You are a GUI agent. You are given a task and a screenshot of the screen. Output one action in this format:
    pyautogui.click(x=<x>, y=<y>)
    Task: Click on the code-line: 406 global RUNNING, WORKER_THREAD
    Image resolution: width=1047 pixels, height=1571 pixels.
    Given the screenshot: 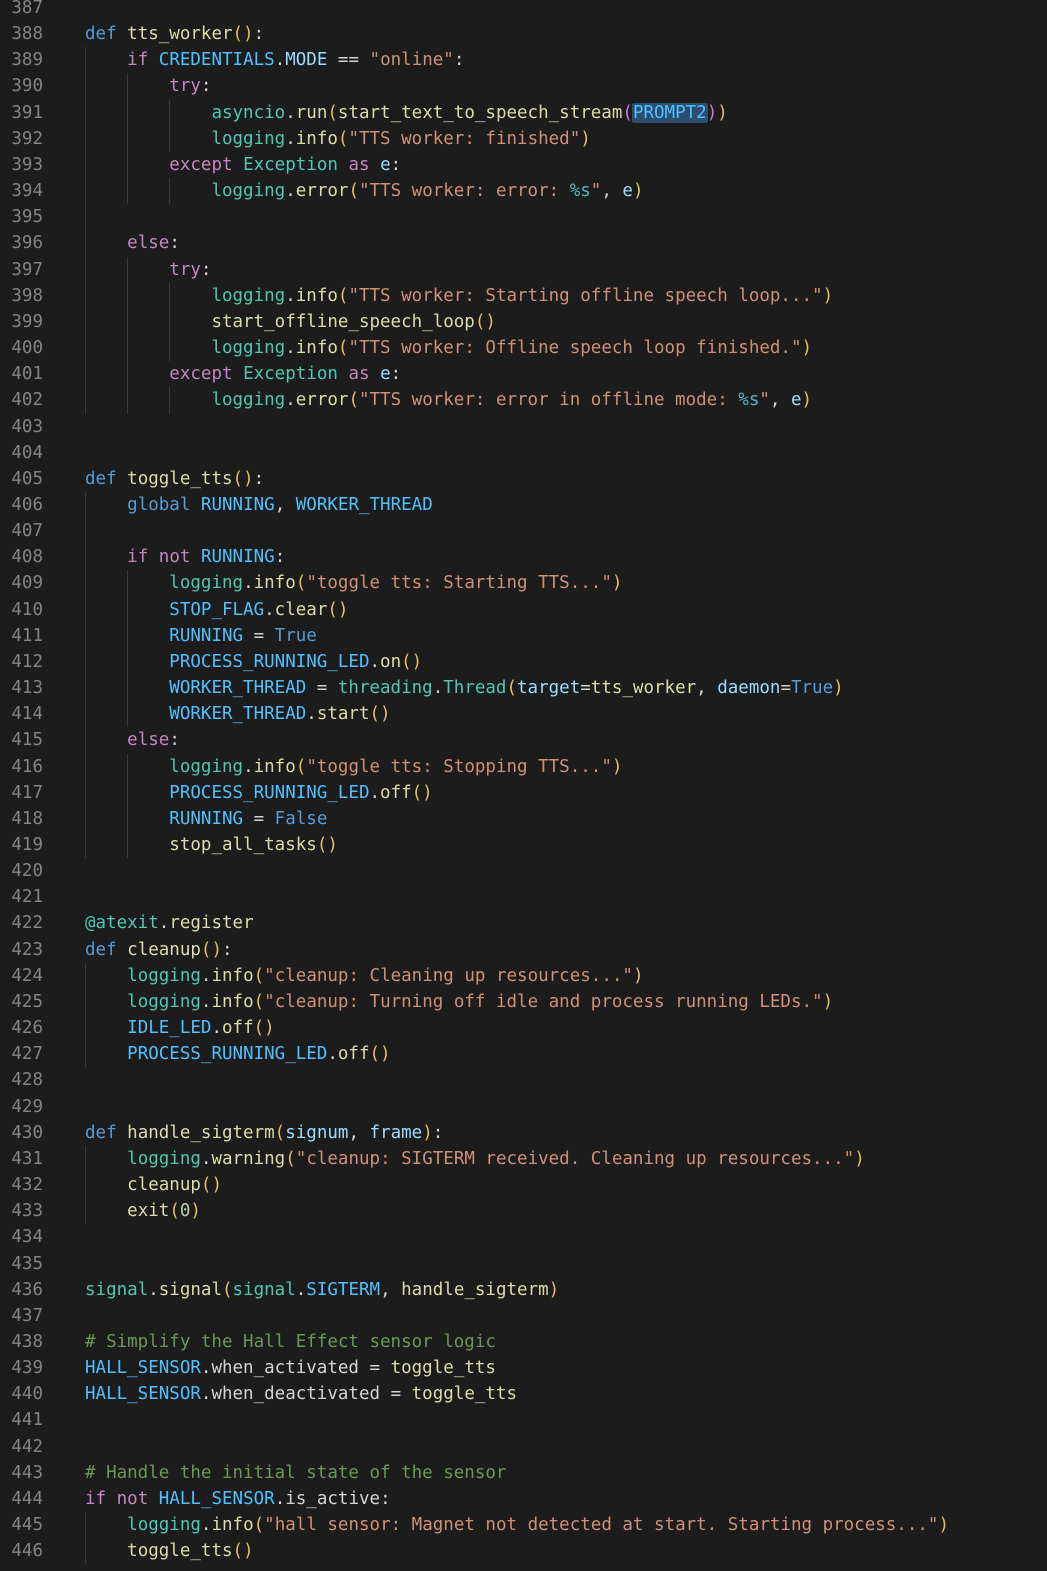 What is the action you would take?
    pyautogui.click(x=523, y=505)
    